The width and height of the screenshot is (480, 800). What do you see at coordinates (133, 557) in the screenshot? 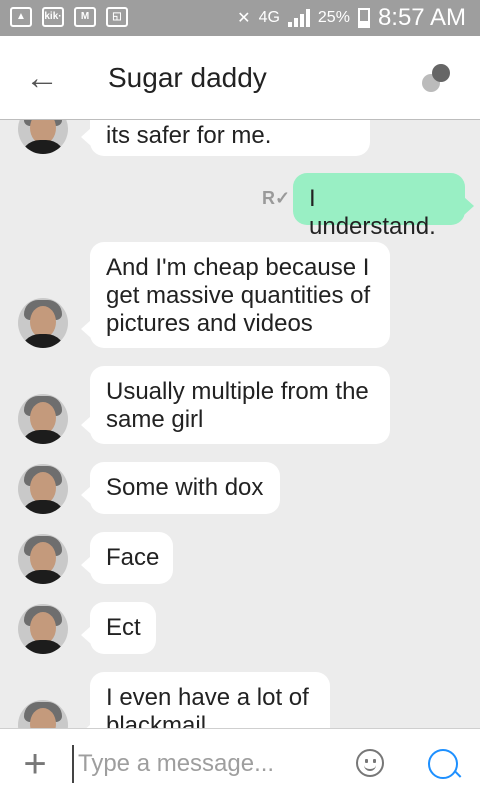
I see `message-text: Face` at bounding box center [133, 557].